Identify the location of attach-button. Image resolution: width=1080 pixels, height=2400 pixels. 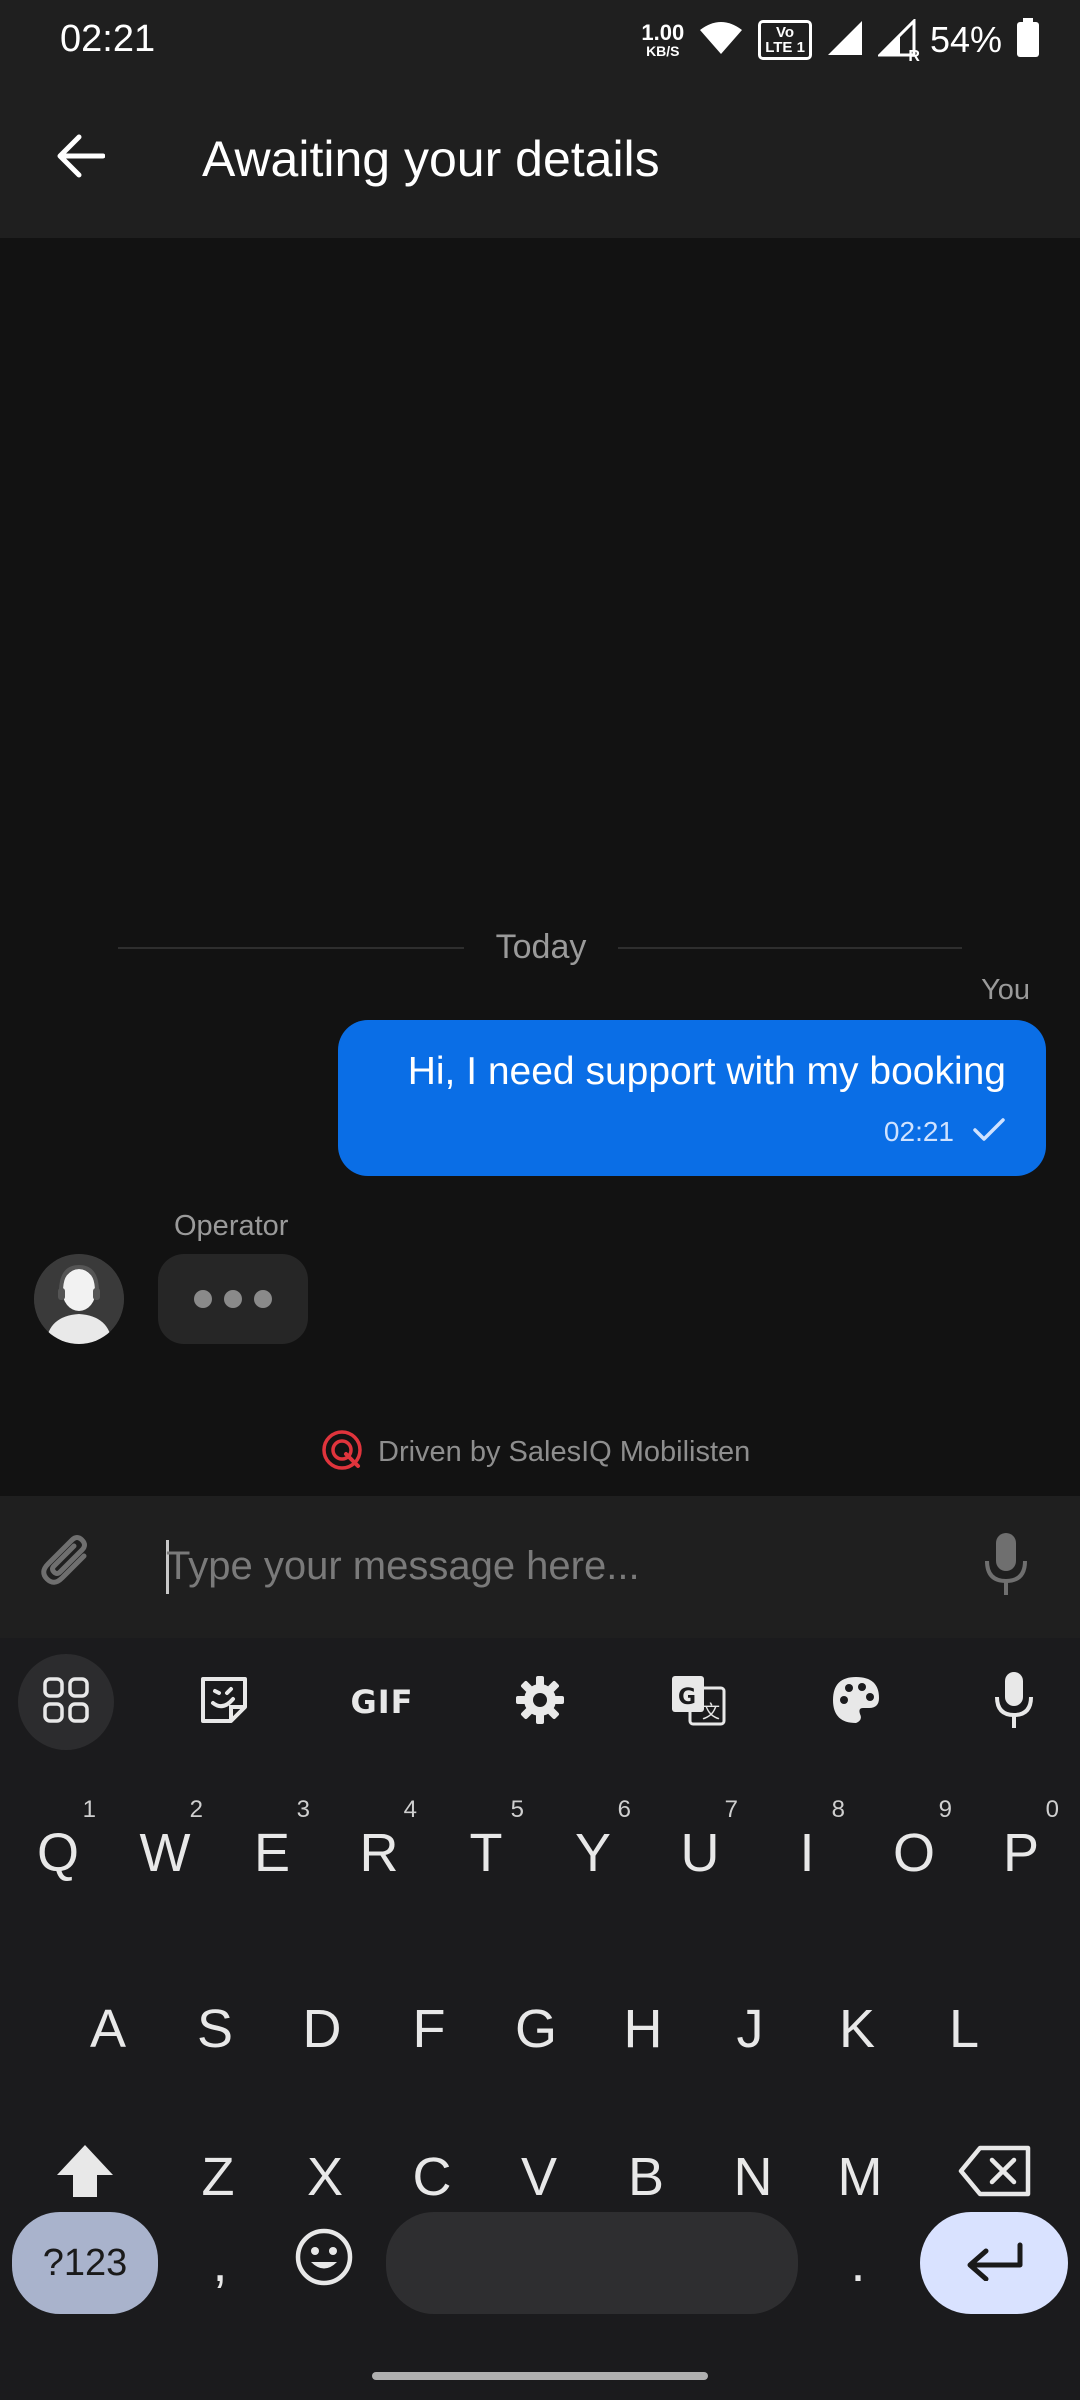
(70, 1566).